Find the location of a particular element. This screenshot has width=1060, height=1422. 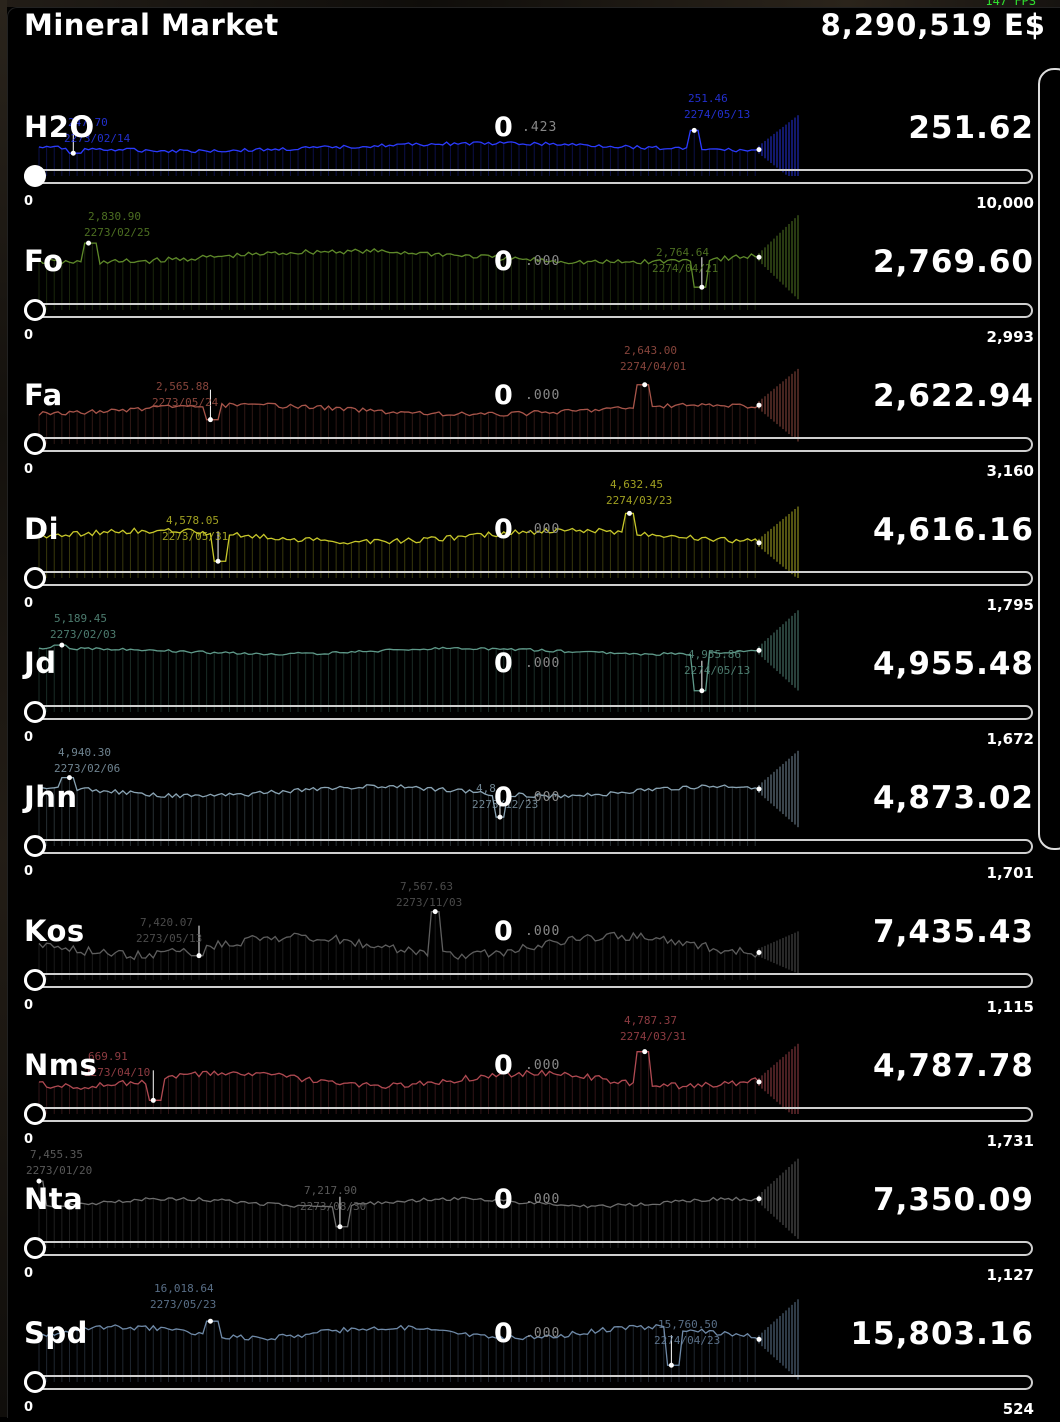

high-date-label: 2273/05/23 is located at coordinates (183, 1304).